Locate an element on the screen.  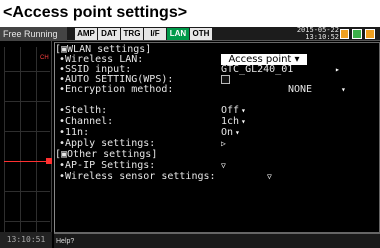
waveform-time: 13:10:51 is located at coordinates (26, 240).